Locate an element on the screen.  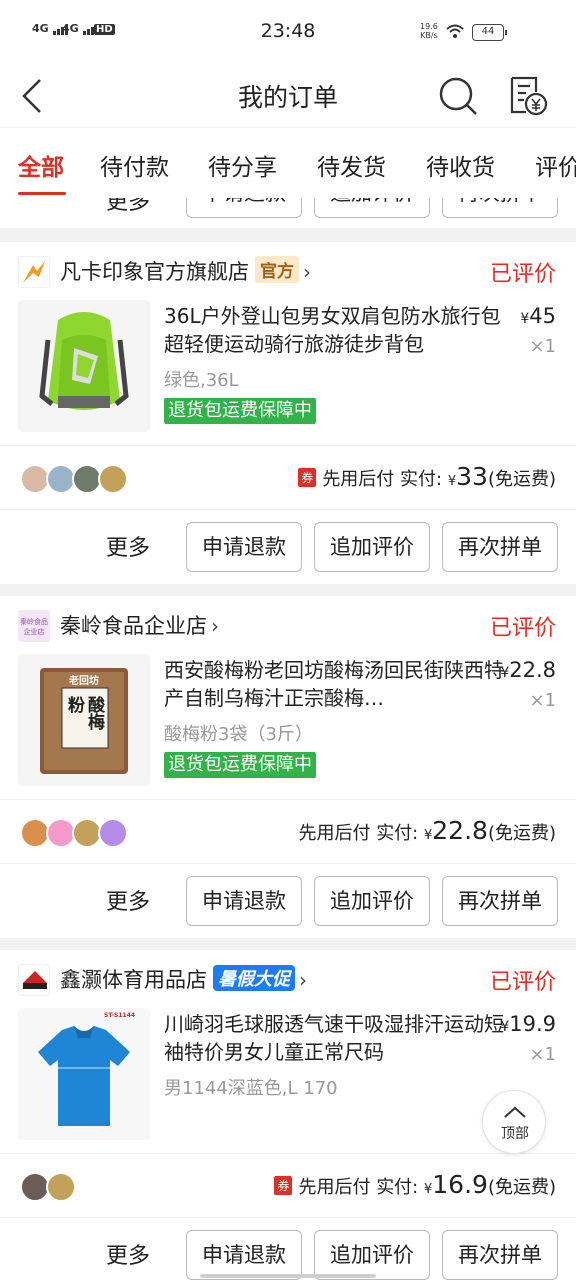
back-to-top-label: 顶部 is located at coordinates (515, 1134).